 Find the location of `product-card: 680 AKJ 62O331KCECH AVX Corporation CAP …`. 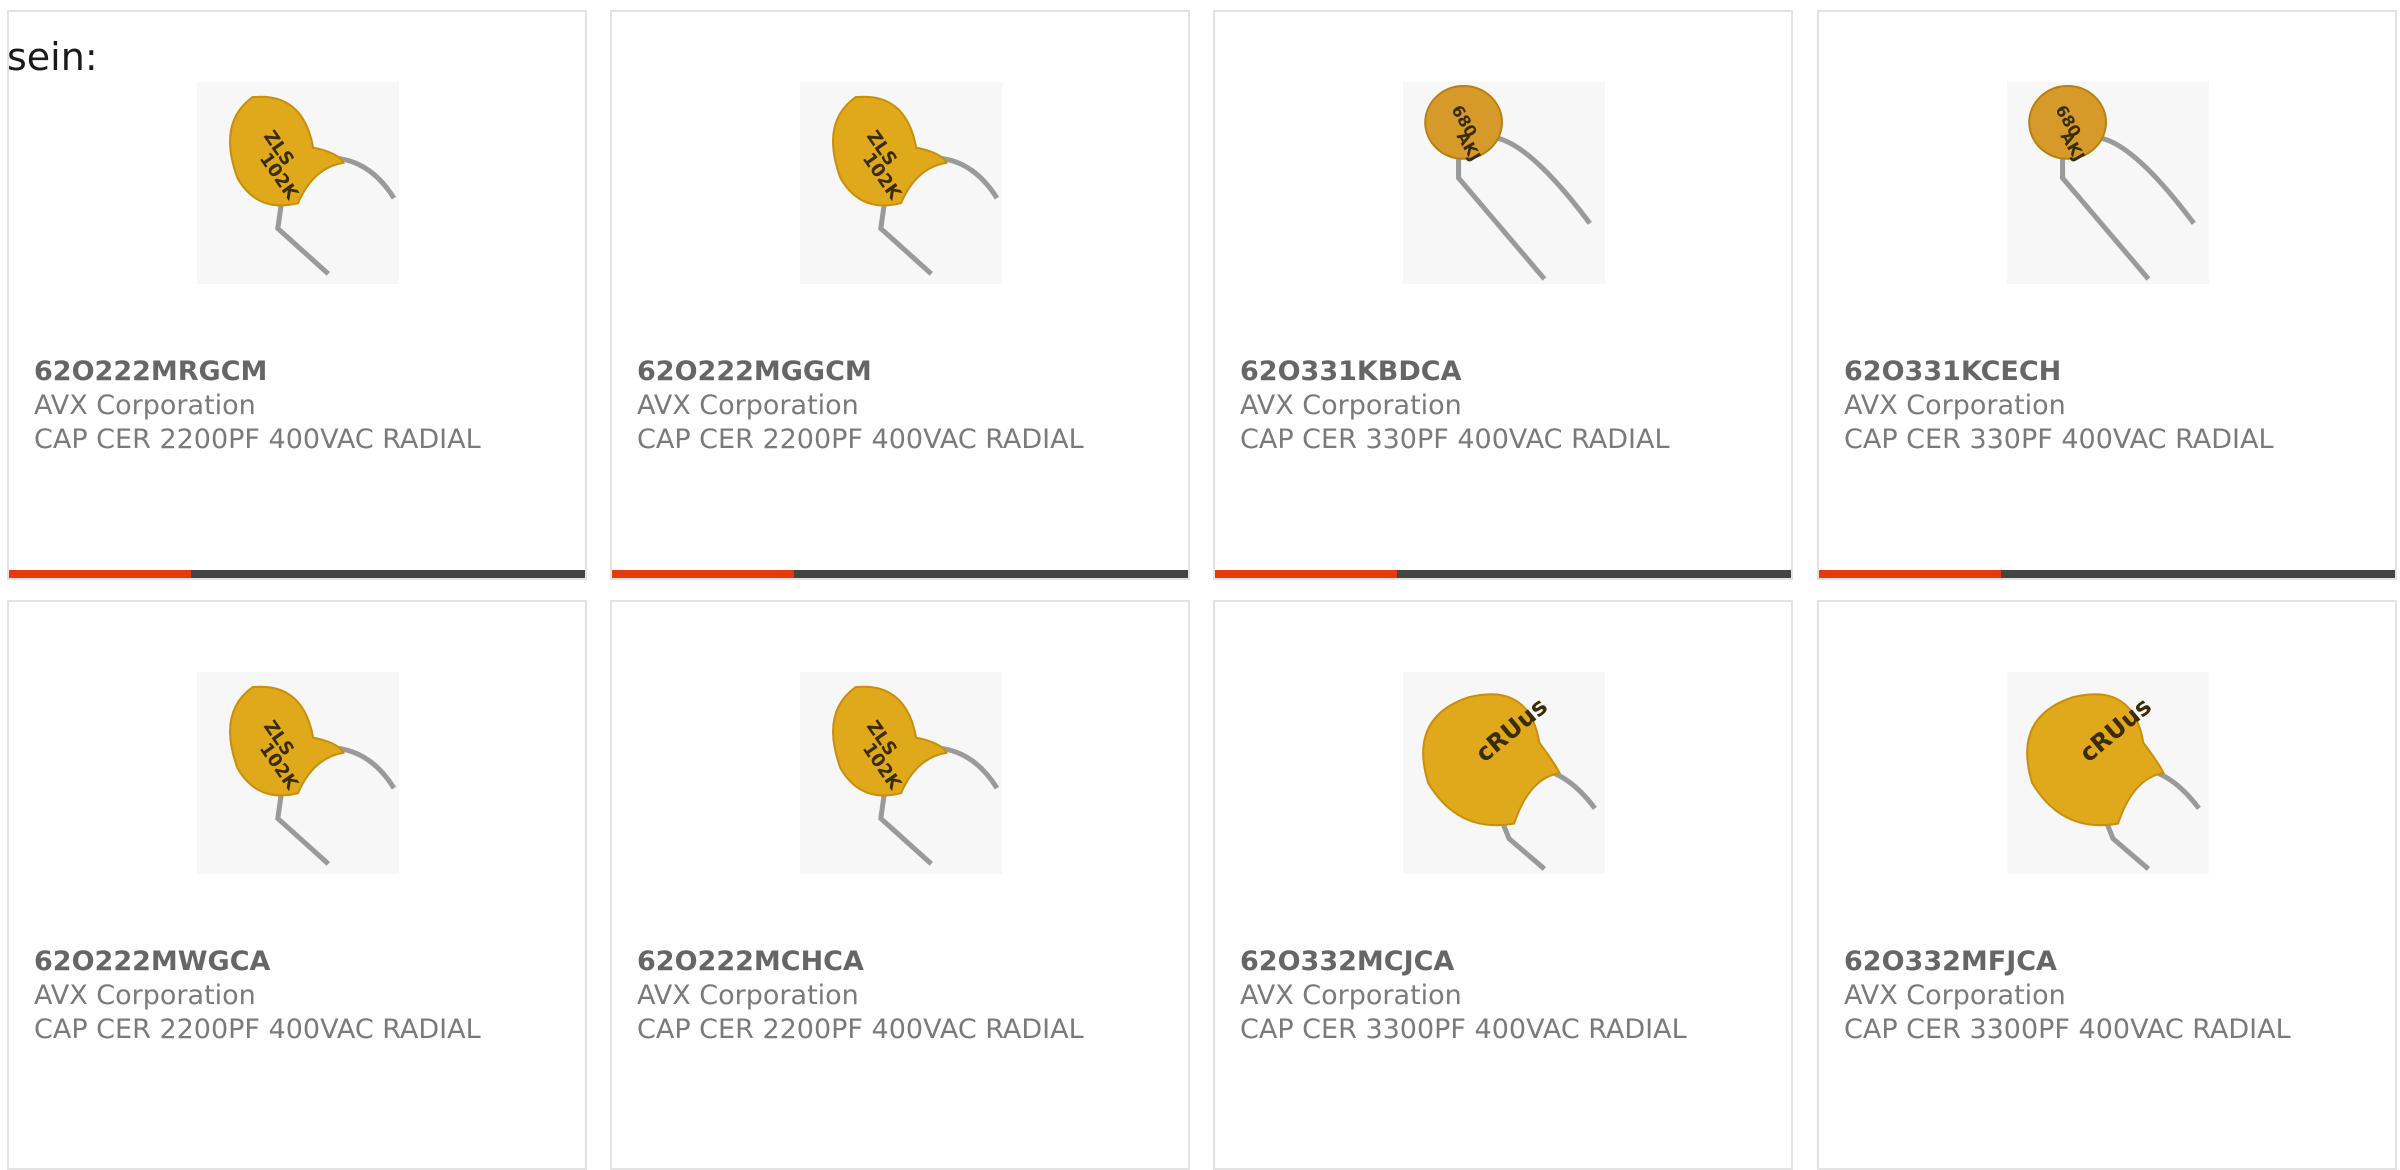

product-card: 680 AKJ 62O331KCECH AVX Corporation CAP … is located at coordinates (2107, 295).